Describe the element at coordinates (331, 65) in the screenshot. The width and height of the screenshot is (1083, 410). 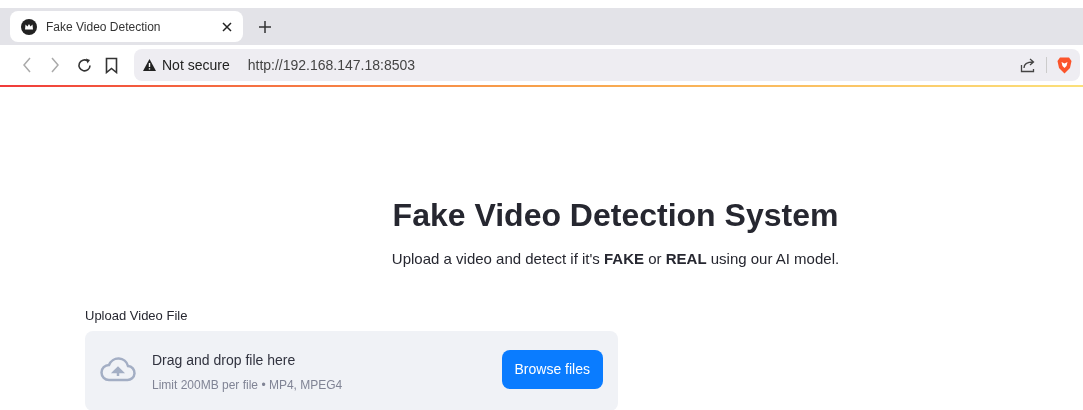
I see `url-text: http://192.168.147.18:8503` at that location.